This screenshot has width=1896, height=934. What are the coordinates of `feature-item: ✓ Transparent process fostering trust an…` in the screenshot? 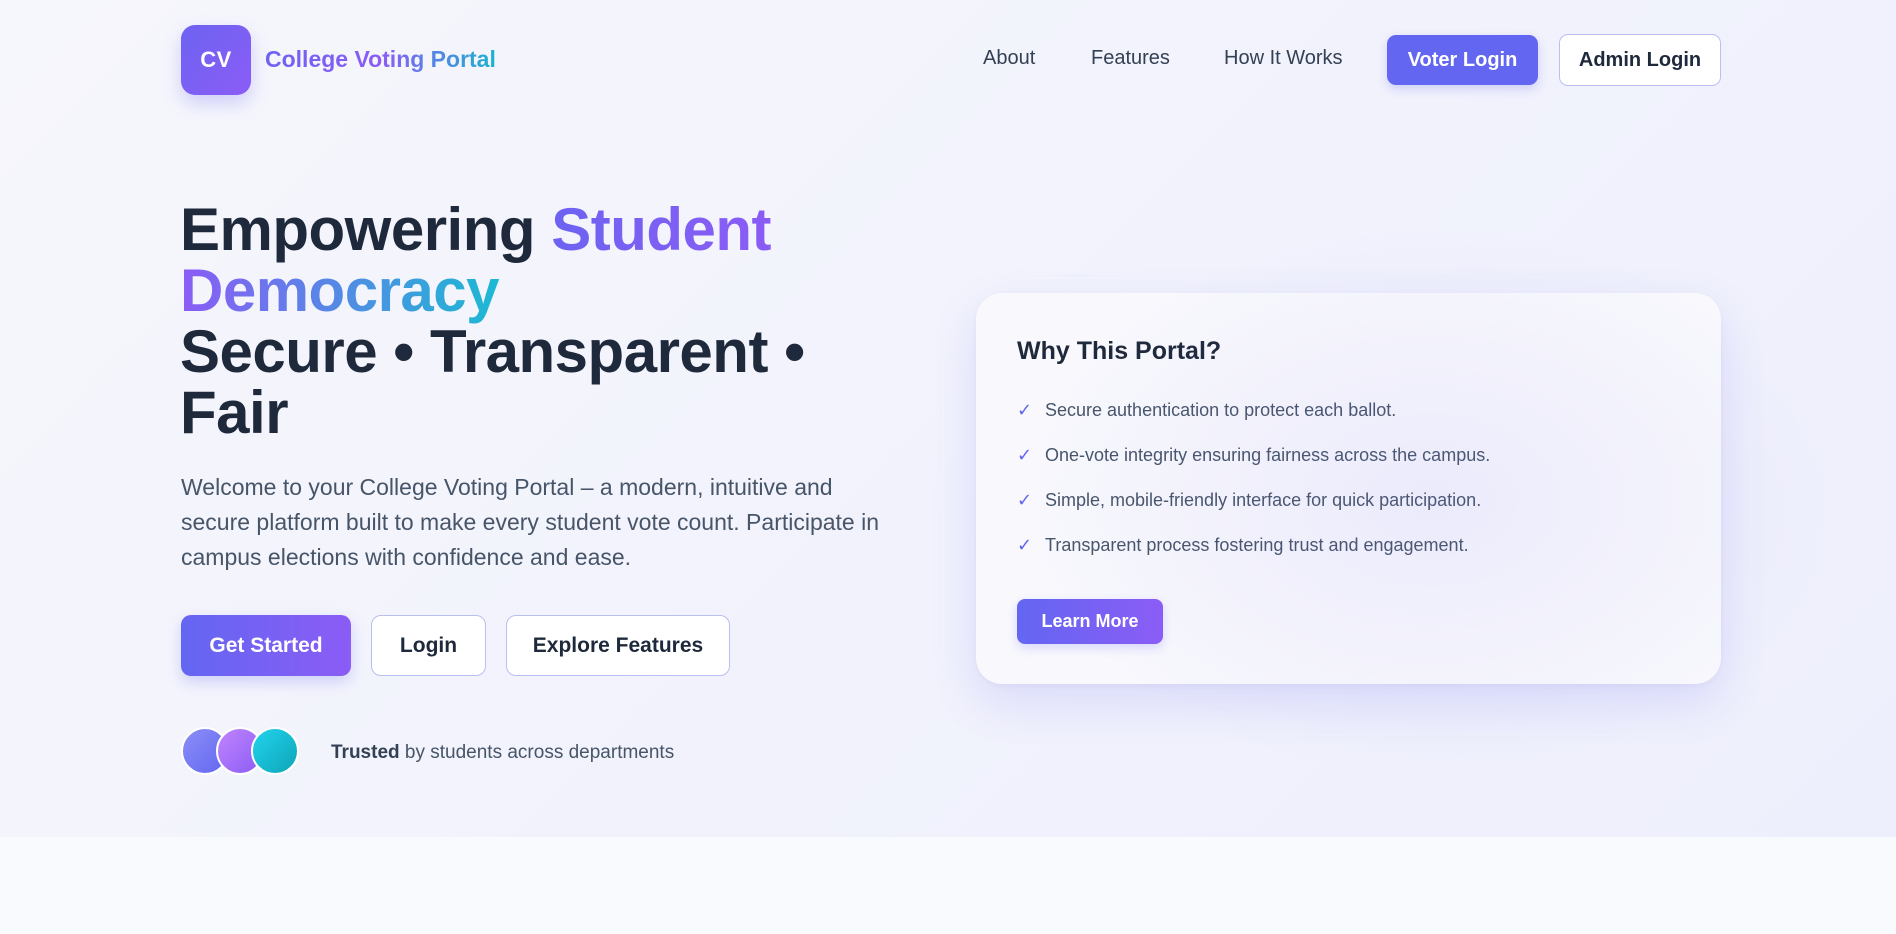 It's located at (1243, 545).